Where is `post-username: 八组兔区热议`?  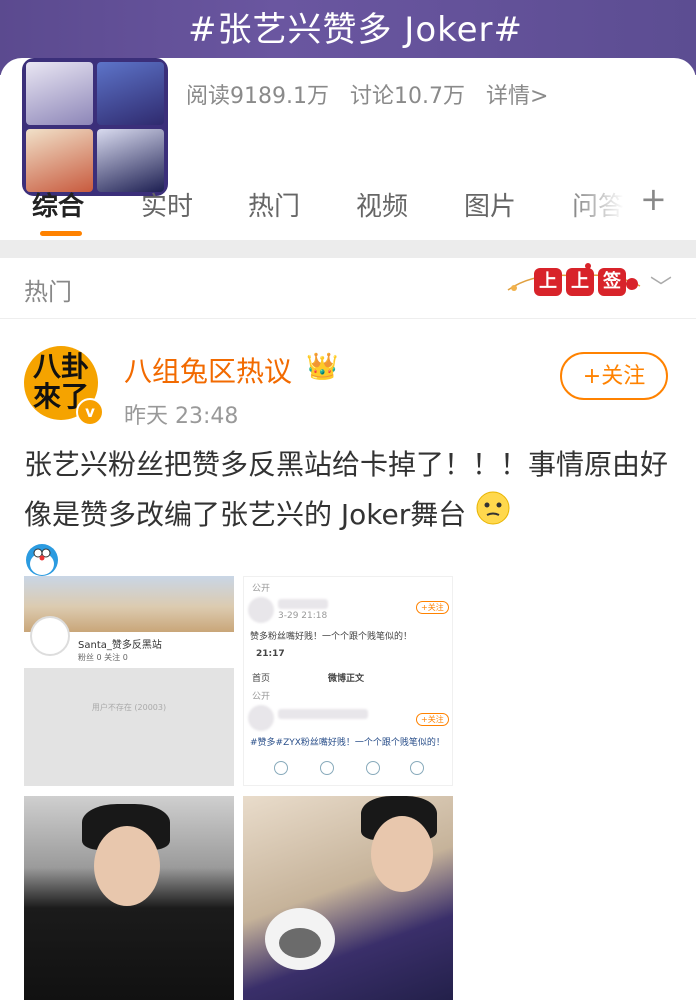 post-username: 八组兔区热议 is located at coordinates (208, 370).